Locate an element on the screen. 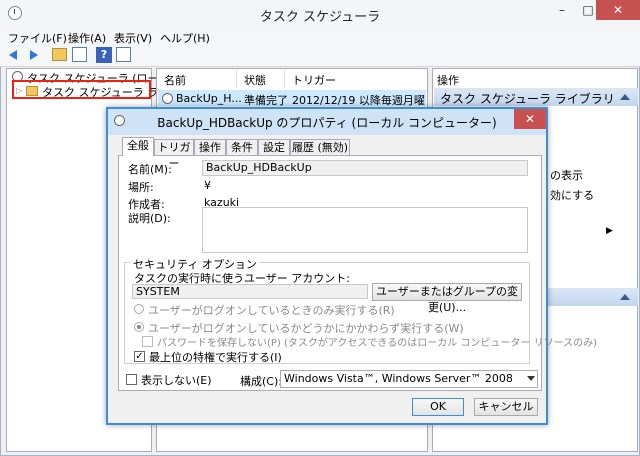  radio-whether-logged-on is located at coordinates (139, 327).